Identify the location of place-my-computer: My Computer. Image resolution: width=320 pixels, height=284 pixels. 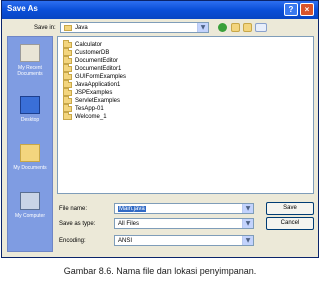
(30, 209).